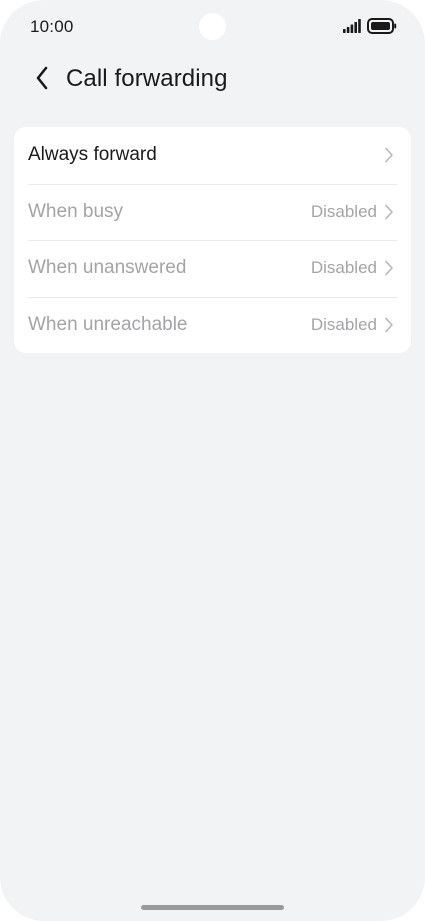 The width and height of the screenshot is (425, 921). What do you see at coordinates (76, 211) in the screenshot?
I see `setting-label: When busy` at bounding box center [76, 211].